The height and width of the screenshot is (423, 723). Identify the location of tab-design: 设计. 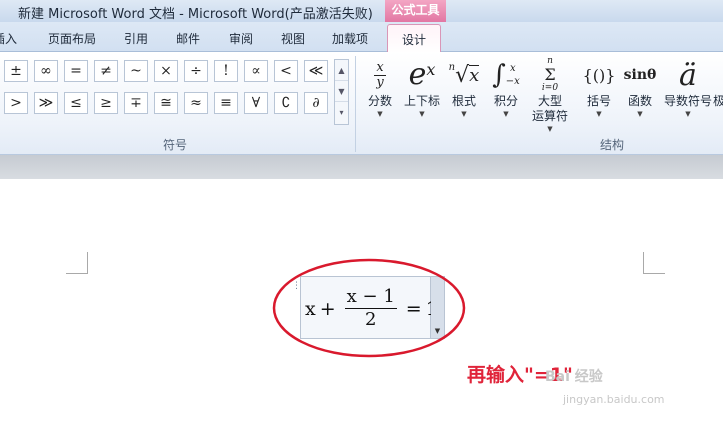
(414, 38).